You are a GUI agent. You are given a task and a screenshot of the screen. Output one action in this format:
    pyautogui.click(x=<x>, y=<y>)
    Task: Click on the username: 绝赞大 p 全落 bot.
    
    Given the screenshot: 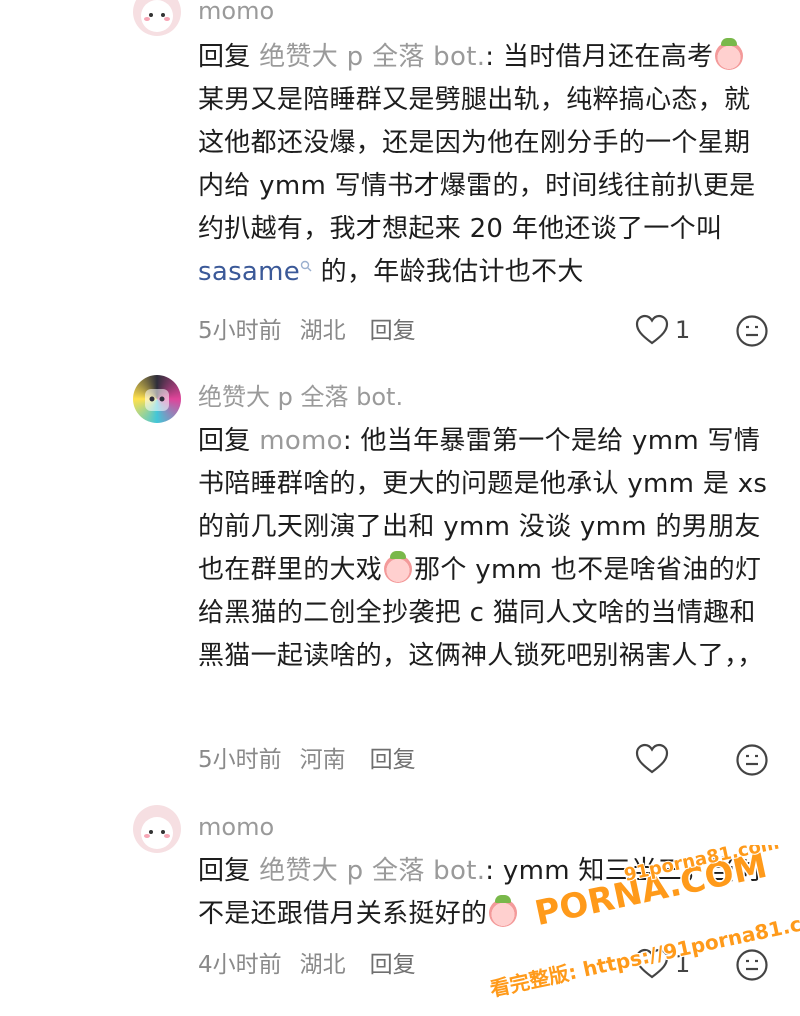 What is the action you would take?
    pyautogui.click(x=300, y=397)
    